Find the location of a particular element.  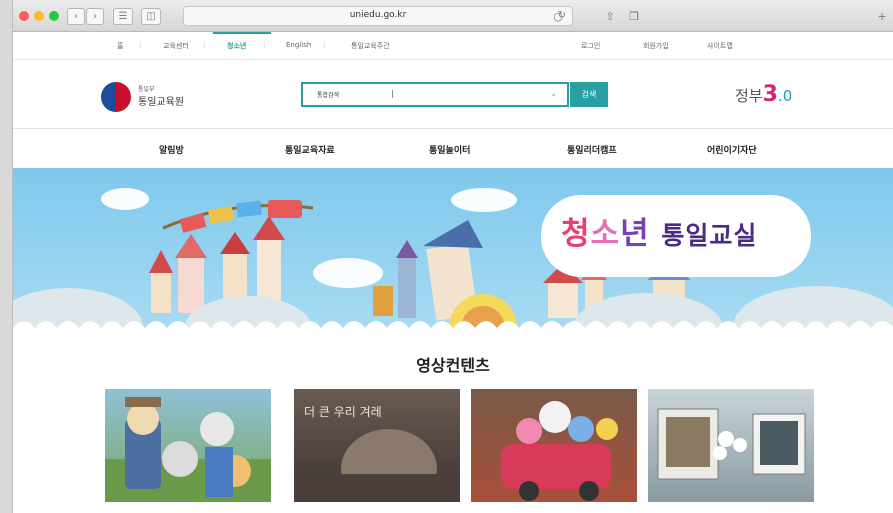

logo-title: 통일교육원 is located at coordinates (161, 100).